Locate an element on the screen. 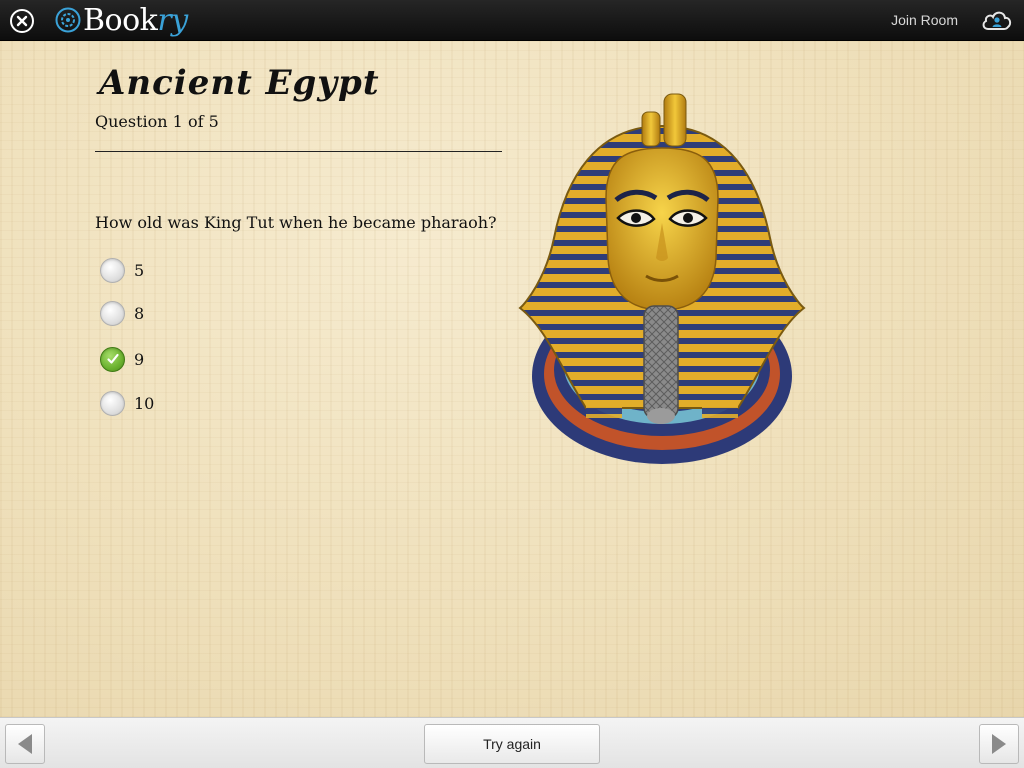  arrow-right-icon is located at coordinates (999, 744).